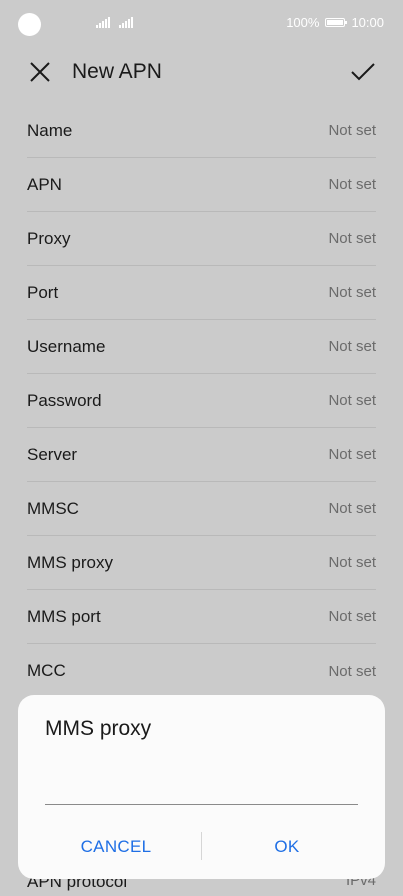  Describe the element at coordinates (50, 130) in the screenshot. I see `row-label: Name` at that location.